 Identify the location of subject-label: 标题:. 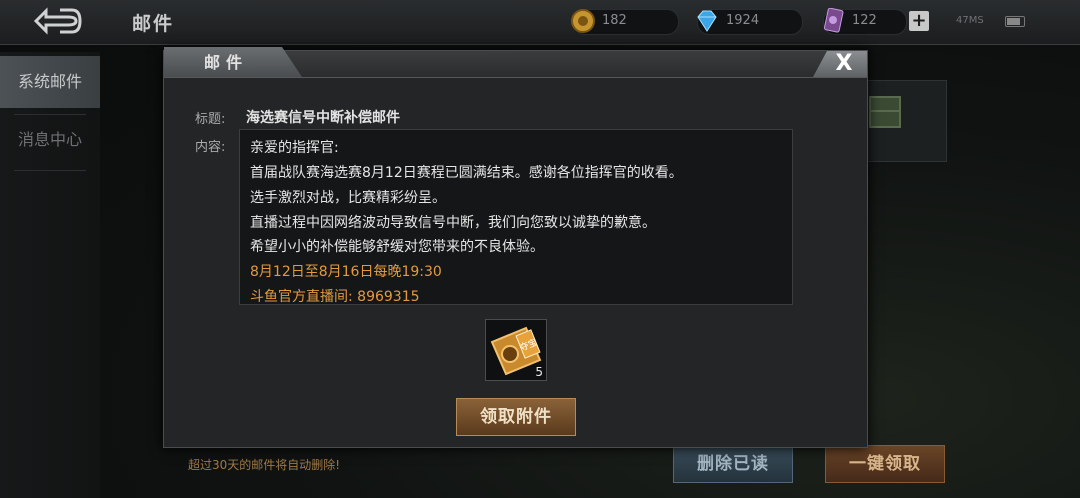
(210, 119).